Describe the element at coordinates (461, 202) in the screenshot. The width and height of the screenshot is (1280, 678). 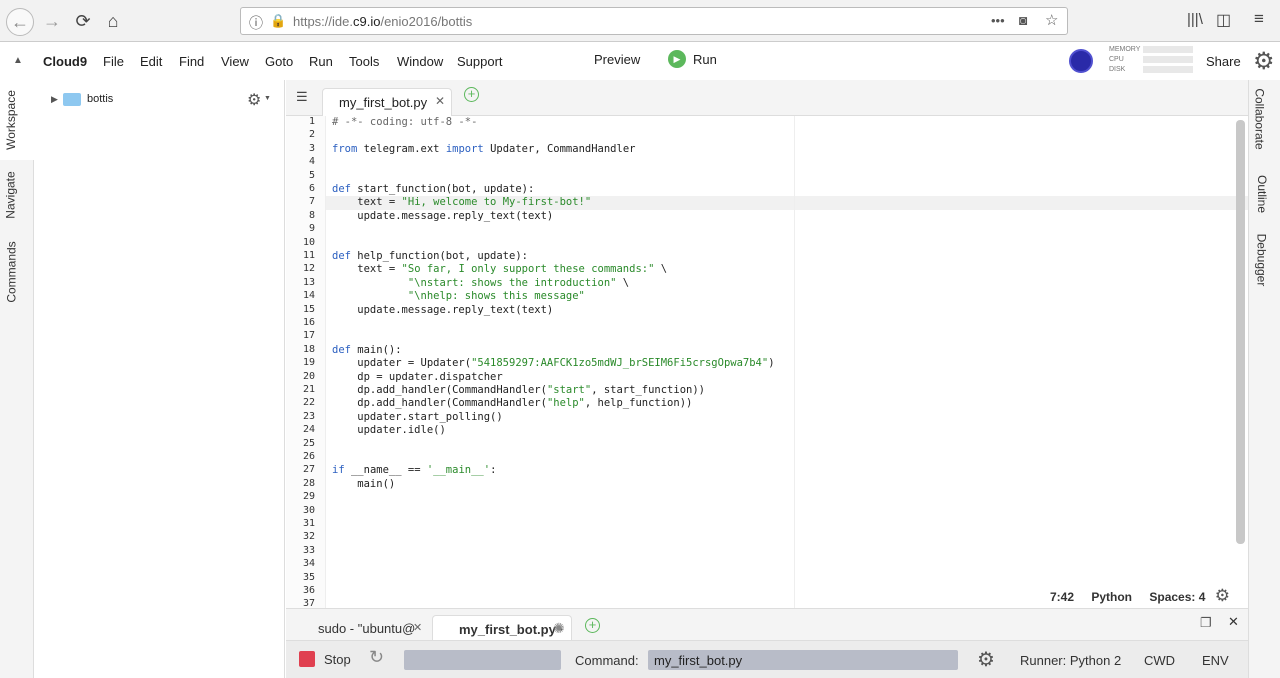
I see `code-line: text = "Hi, welcome to My-first-bot!"` at that location.